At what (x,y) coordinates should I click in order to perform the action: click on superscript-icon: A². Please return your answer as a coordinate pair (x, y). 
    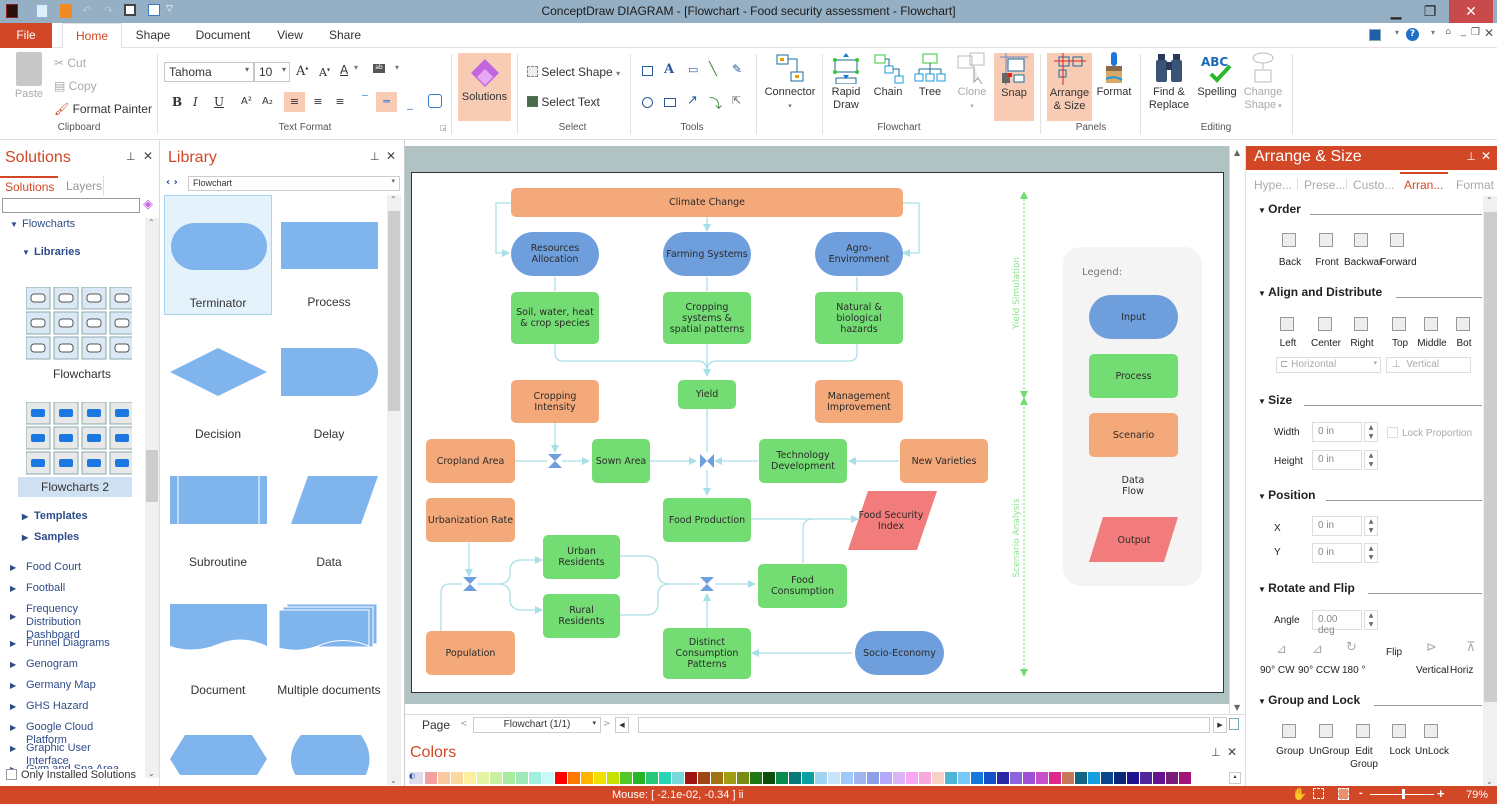
    Looking at the image, I should click on (246, 101).